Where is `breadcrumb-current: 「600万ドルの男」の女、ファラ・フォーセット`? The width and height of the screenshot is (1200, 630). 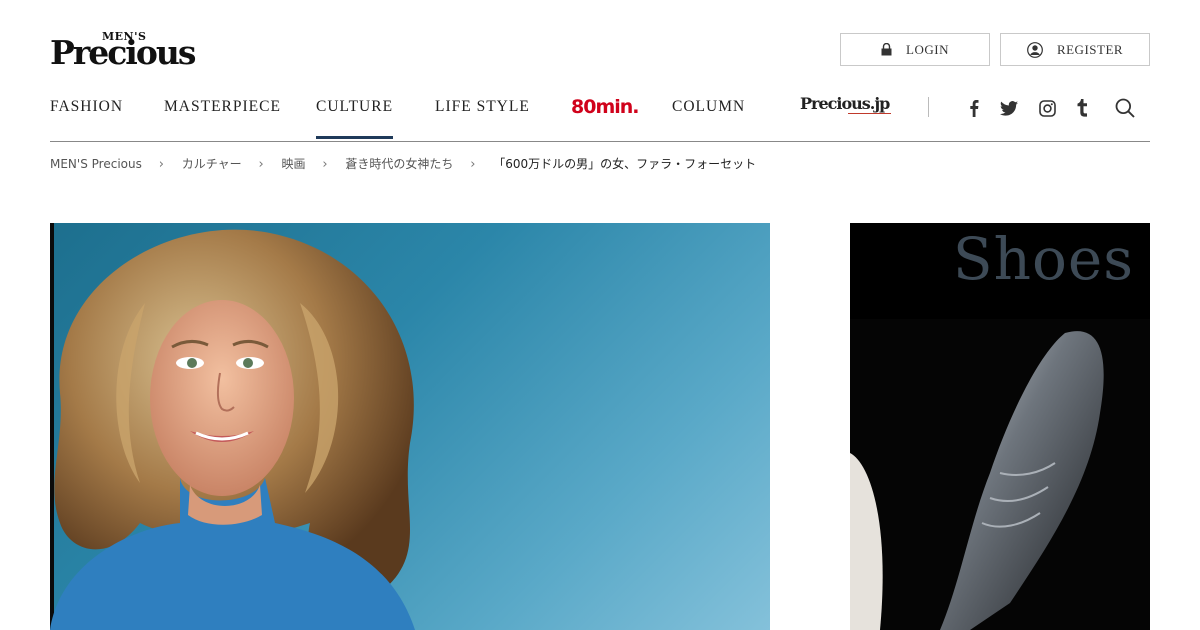
breadcrumb-current: 「600万ドルの男」の女、ファラ・フォーセット is located at coordinates (625, 164).